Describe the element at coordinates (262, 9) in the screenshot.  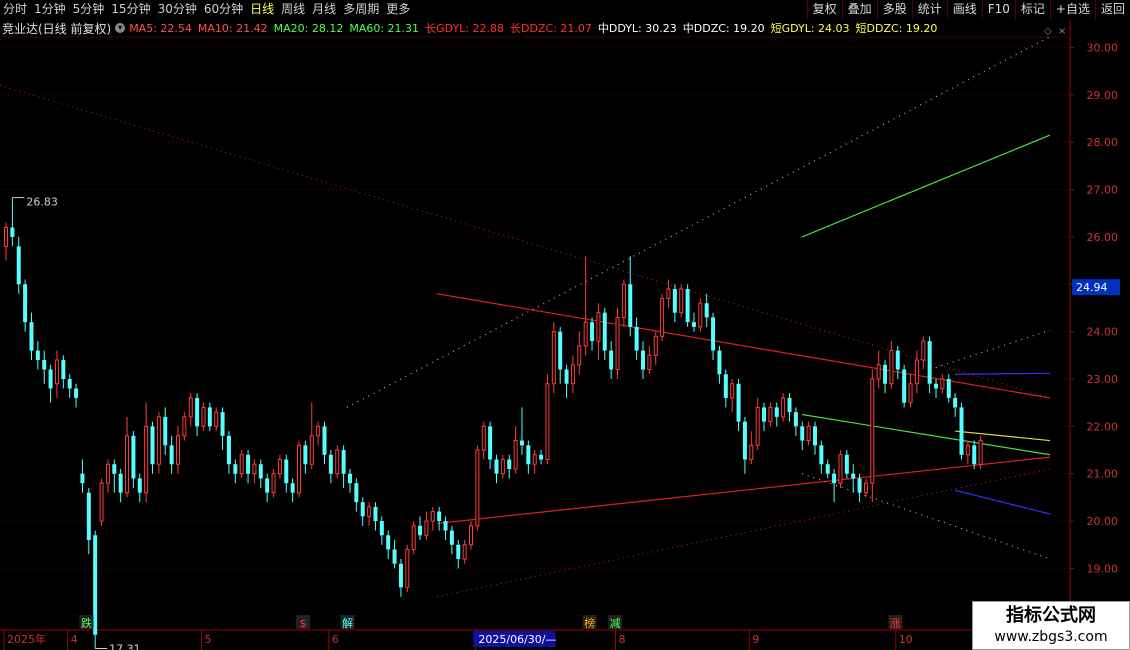
I see `tab-period-6: 日线` at that location.